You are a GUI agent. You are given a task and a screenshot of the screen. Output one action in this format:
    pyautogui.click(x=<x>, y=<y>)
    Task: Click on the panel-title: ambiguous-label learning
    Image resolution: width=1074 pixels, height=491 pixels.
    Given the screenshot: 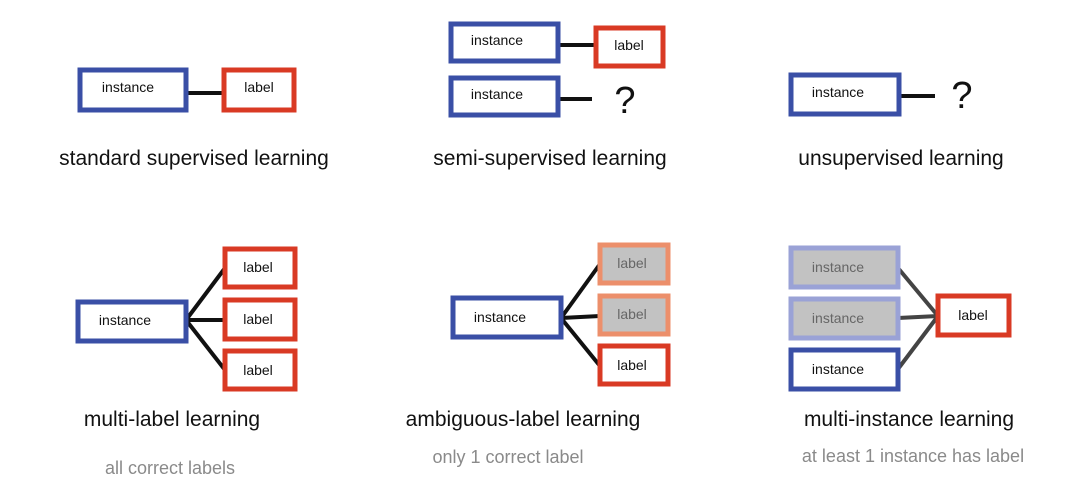 What is the action you would take?
    pyautogui.click(x=523, y=419)
    